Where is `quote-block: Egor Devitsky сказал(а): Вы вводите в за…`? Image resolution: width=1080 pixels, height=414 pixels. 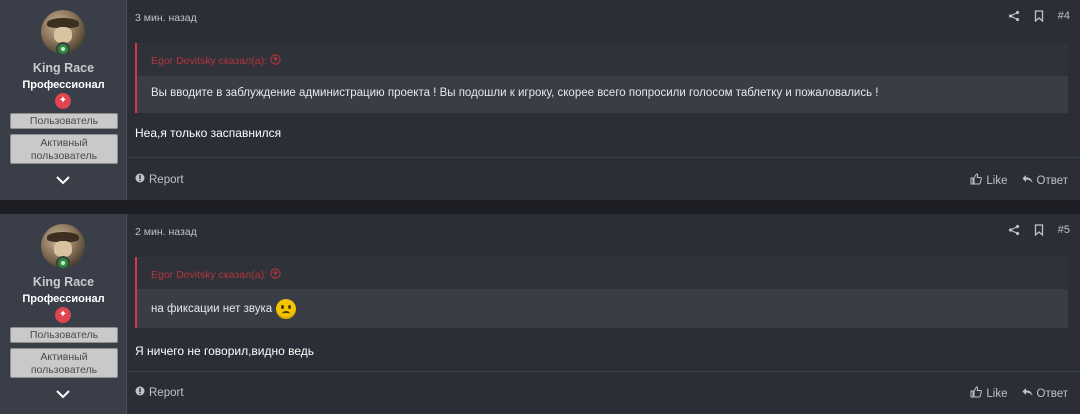
quote-block: Egor Devitsky сказал(а): Вы вводите в за… is located at coordinates (601, 78).